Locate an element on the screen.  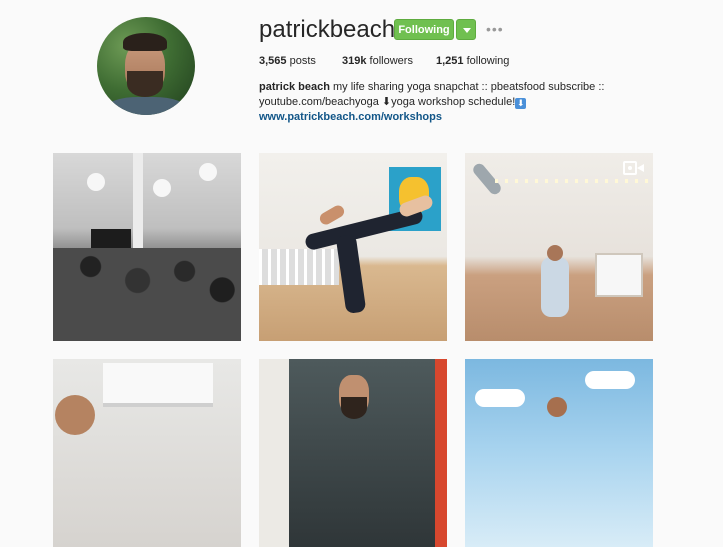
caret-down-icon is located at coordinates (467, 30).